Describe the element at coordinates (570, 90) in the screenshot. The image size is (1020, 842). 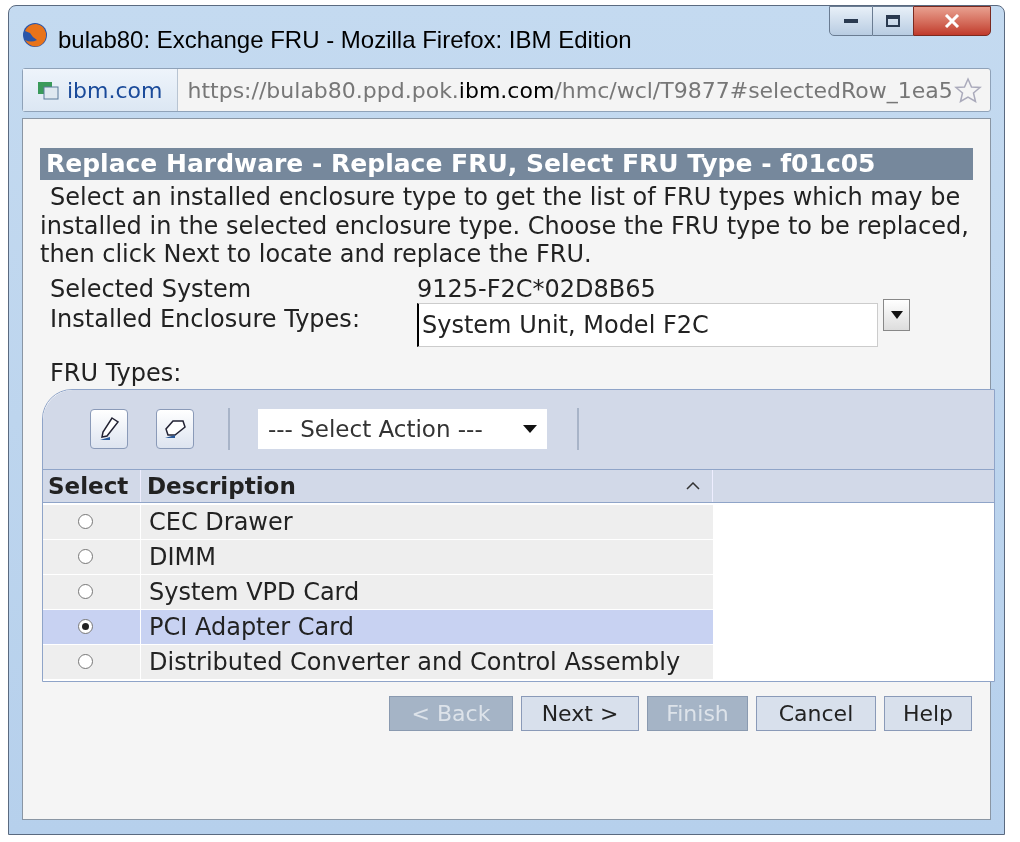
I see `url-text: https://bulab80.ppd.pok.ibm.com/hmc/wcl/T9877#selectedRow_1ea5` at that location.